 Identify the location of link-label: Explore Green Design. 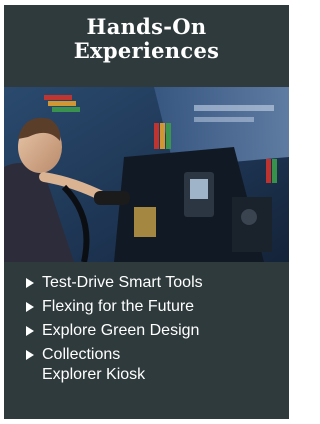
(121, 330).